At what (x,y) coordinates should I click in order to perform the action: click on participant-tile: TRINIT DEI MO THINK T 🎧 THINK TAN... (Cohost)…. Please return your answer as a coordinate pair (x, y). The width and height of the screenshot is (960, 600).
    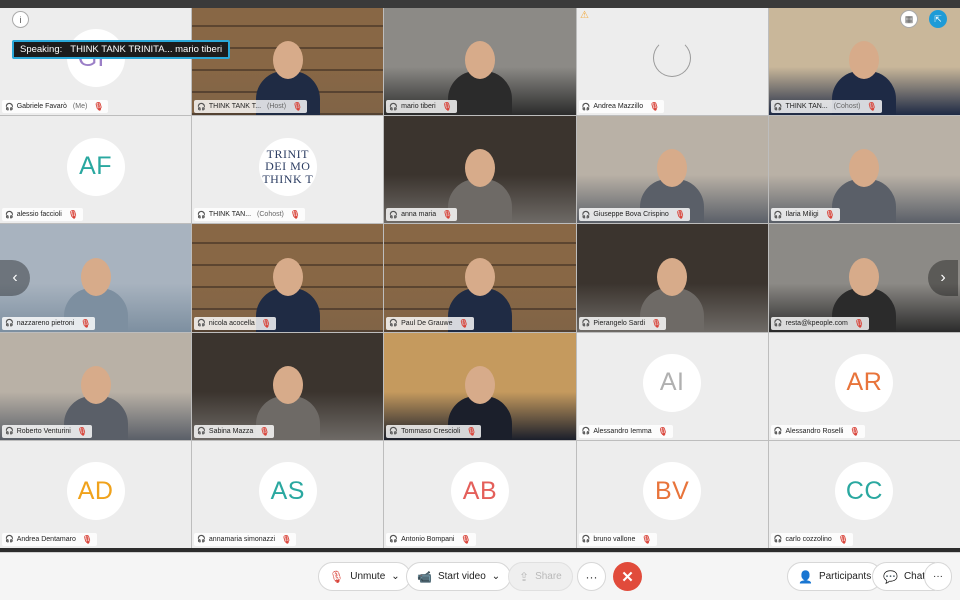
    Looking at the image, I should click on (288, 170).